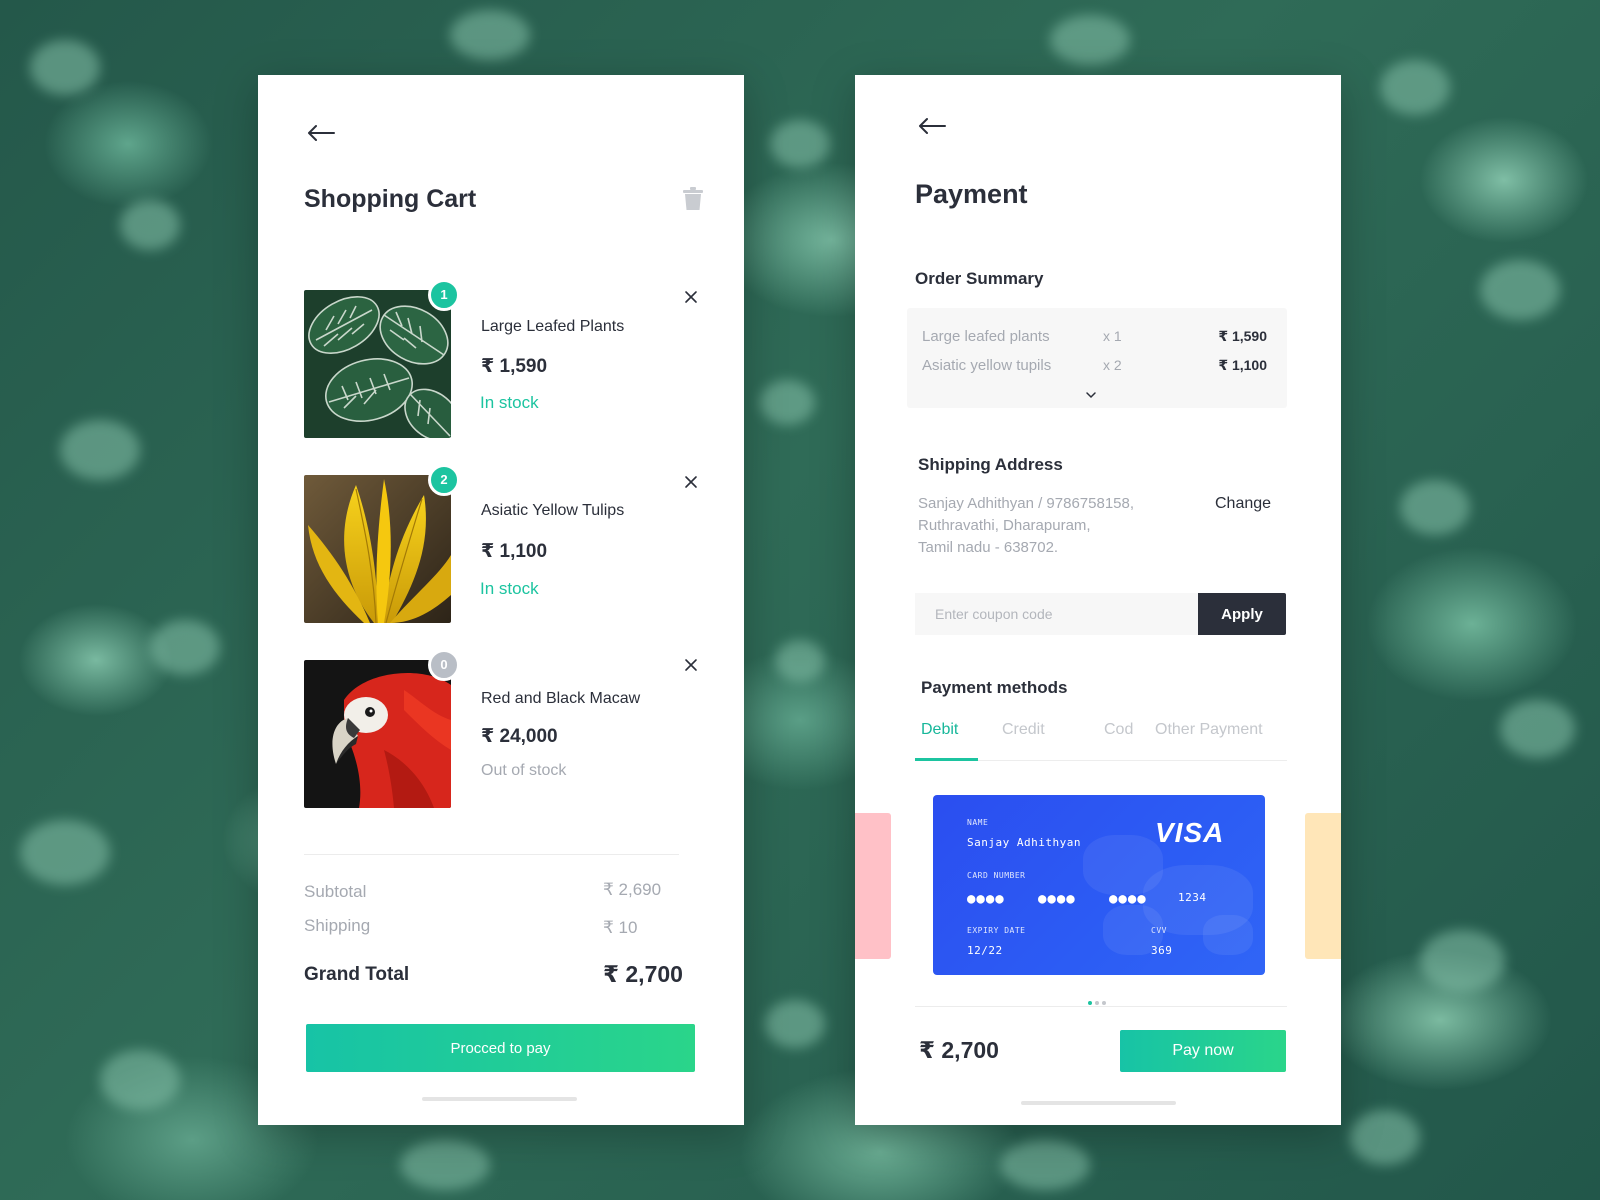 The image size is (1600, 1200). I want to click on address-line: Sanjay Adhithyan / 9786758158,, so click(1026, 503).